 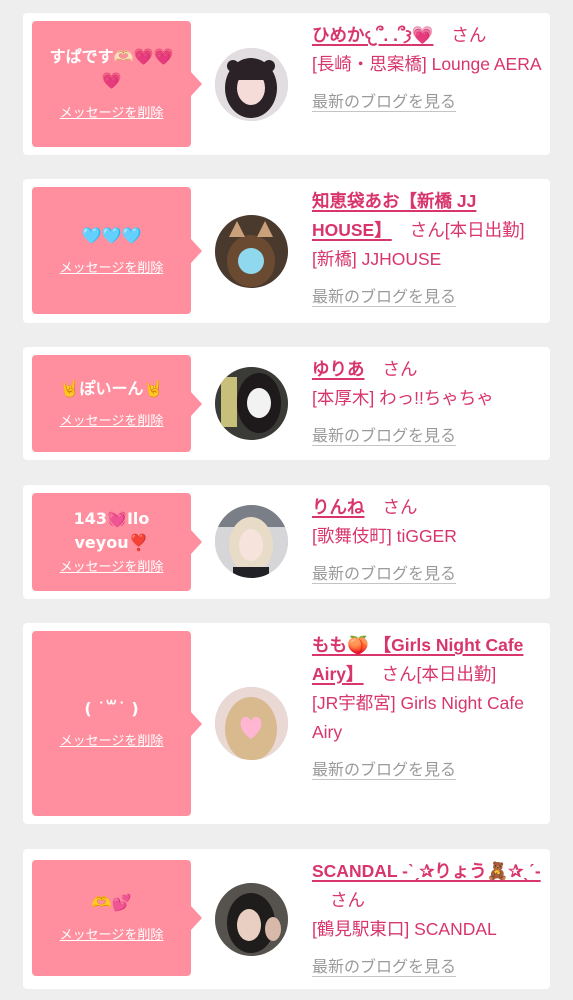 I want to click on cast-name-link: りんね, so click(x=338, y=507).